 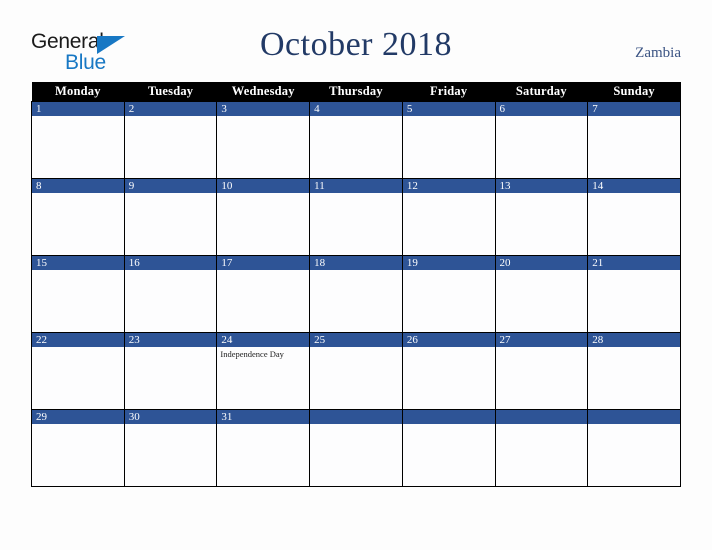 I want to click on calendar-week-row: 15 16 17 18 19 20 21, so click(x=356, y=293).